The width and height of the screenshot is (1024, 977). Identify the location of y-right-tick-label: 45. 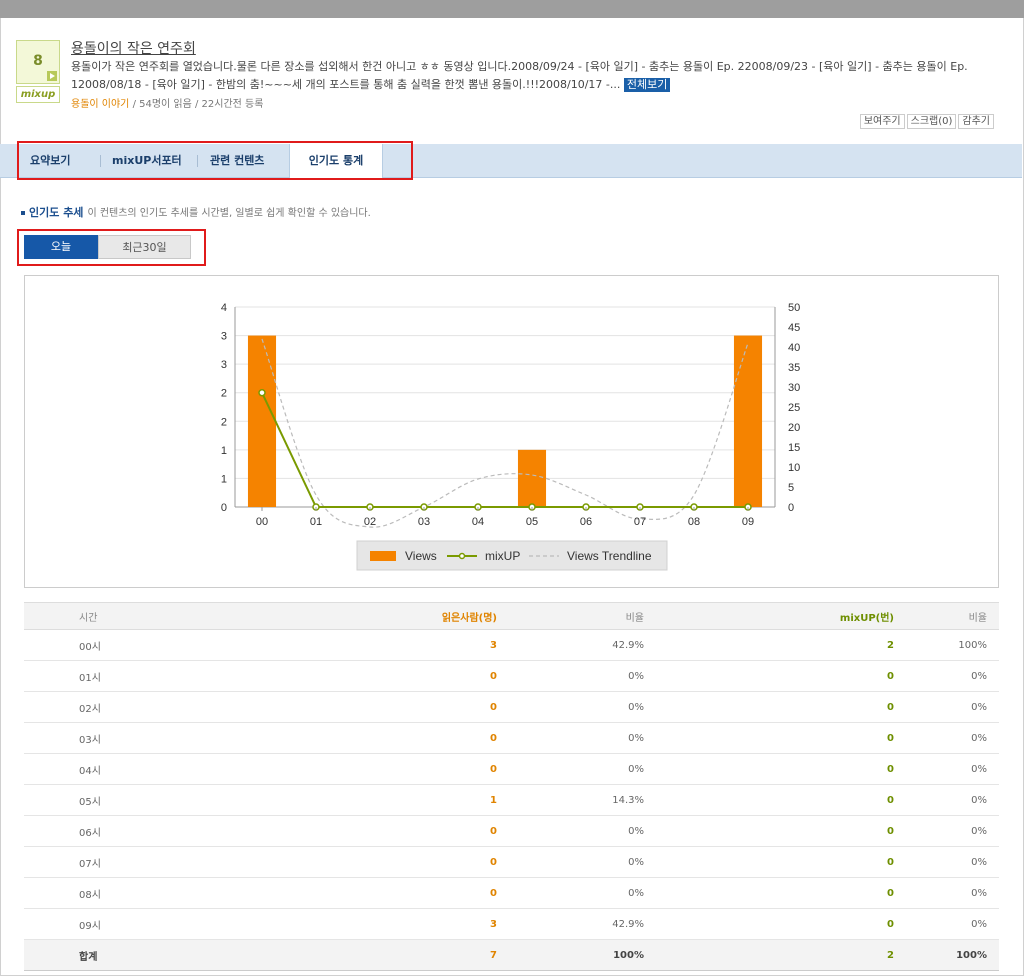
(794, 328).